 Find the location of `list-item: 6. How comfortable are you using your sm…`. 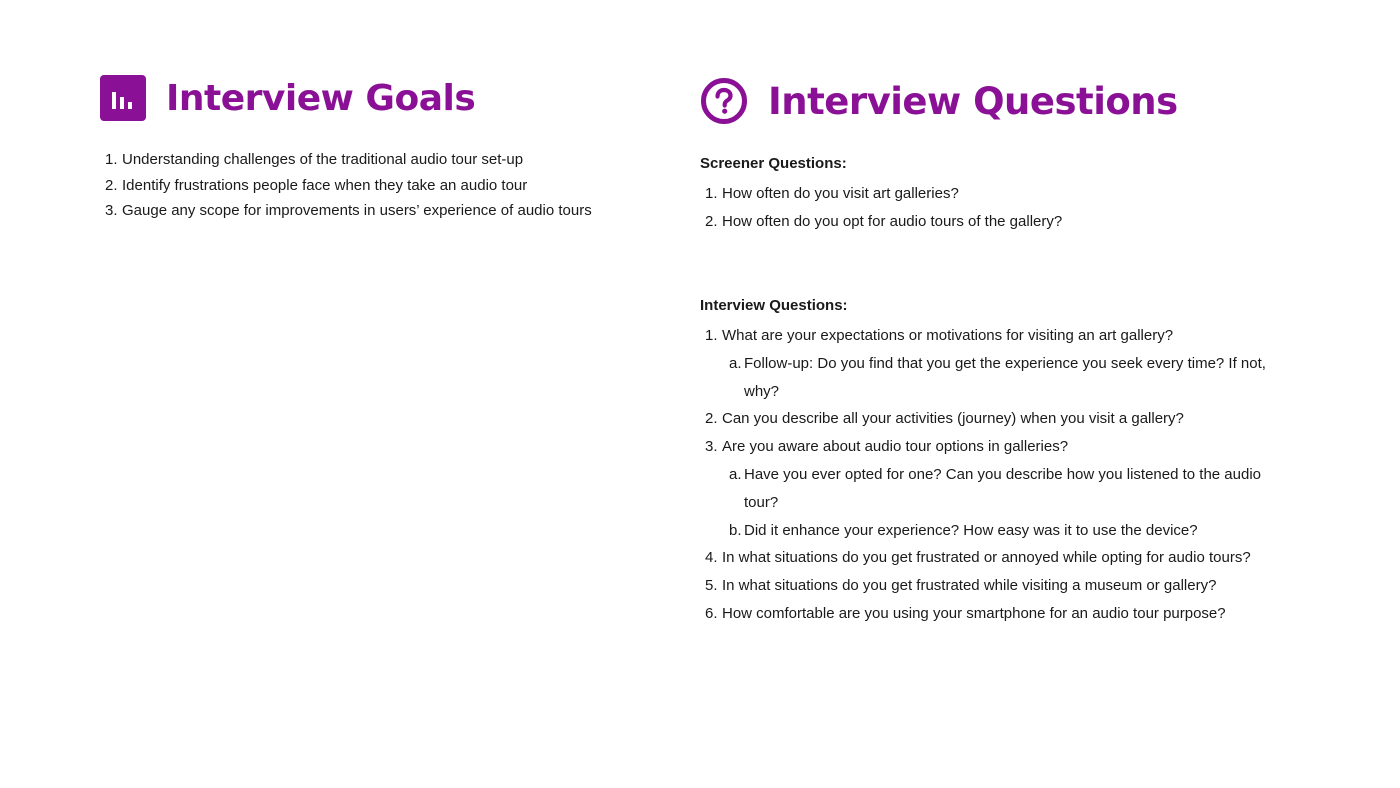

list-item: 6. How comfortable are you using your sm… is located at coordinates (995, 614).